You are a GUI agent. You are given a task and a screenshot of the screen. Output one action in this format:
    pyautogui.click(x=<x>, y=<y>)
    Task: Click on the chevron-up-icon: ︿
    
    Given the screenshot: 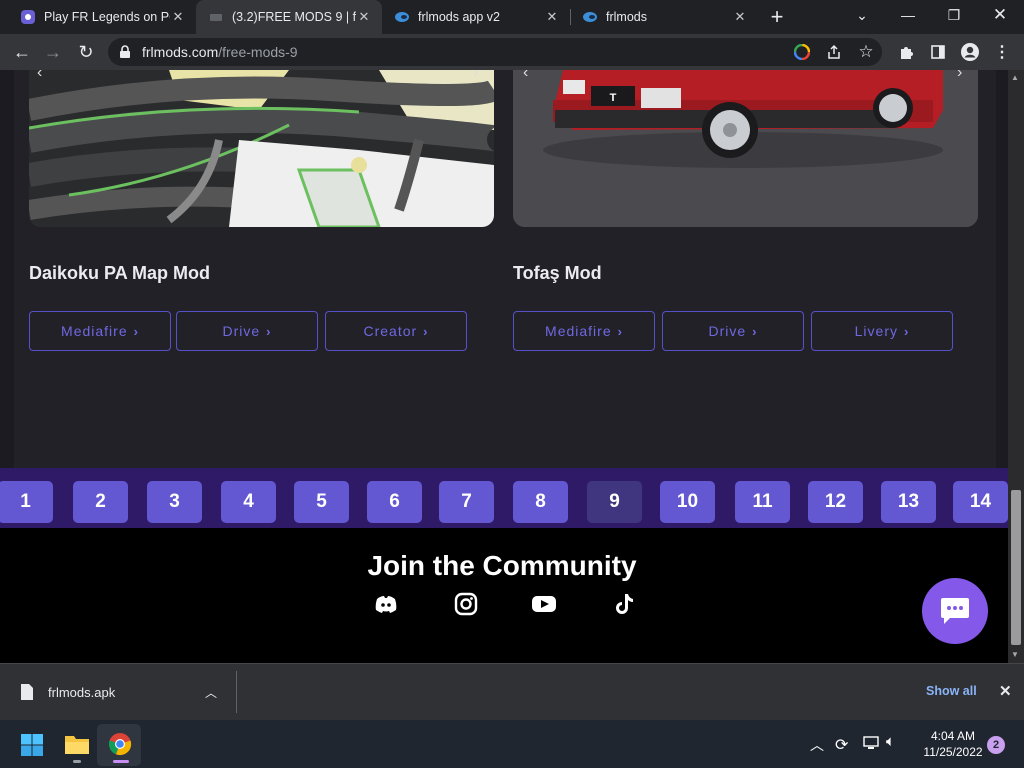 What is the action you would take?
    pyautogui.click(x=211, y=692)
    